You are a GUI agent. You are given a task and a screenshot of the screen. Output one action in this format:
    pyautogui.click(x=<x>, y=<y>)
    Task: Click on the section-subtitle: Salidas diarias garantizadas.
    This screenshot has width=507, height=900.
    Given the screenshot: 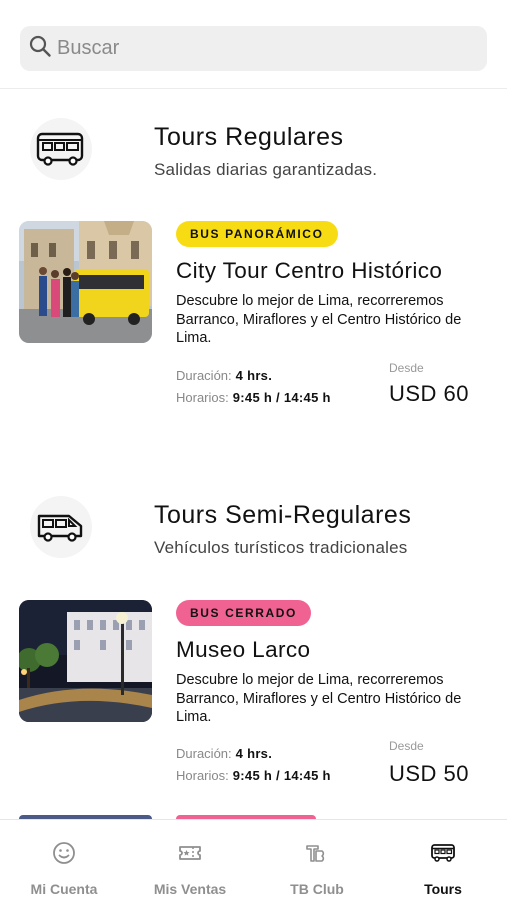 What is the action you would take?
    pyautogui.click(x=266, y=169)
    